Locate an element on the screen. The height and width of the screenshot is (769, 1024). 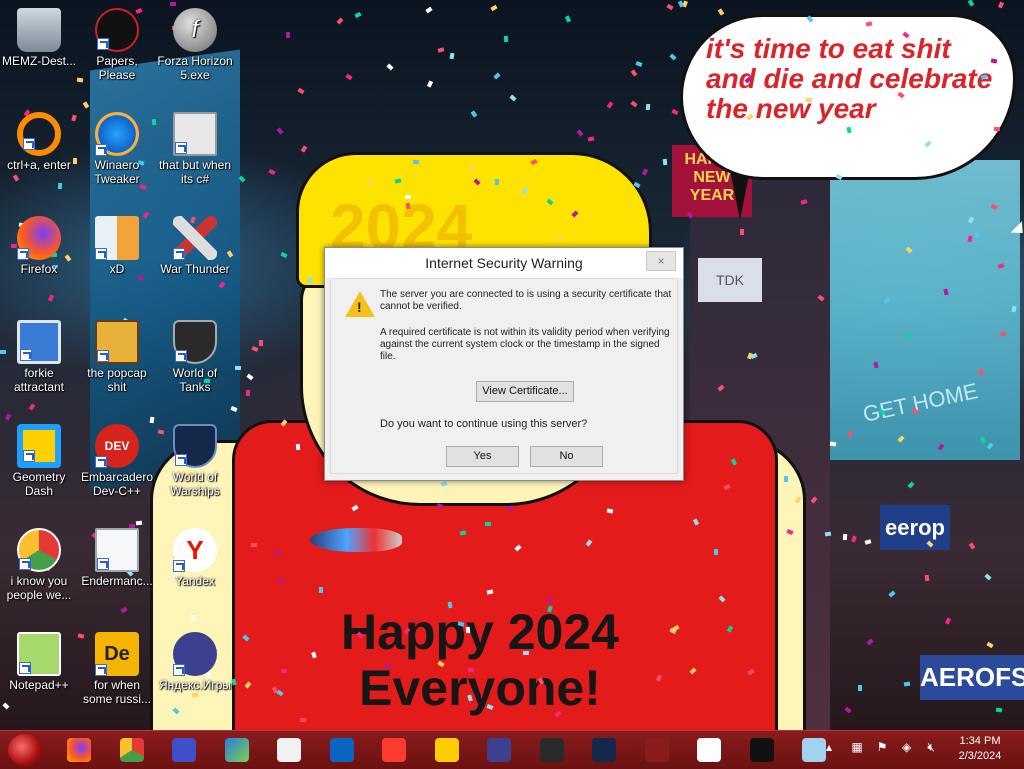
warning-exclamation-icon: ! is located at coordinates (359, 307).